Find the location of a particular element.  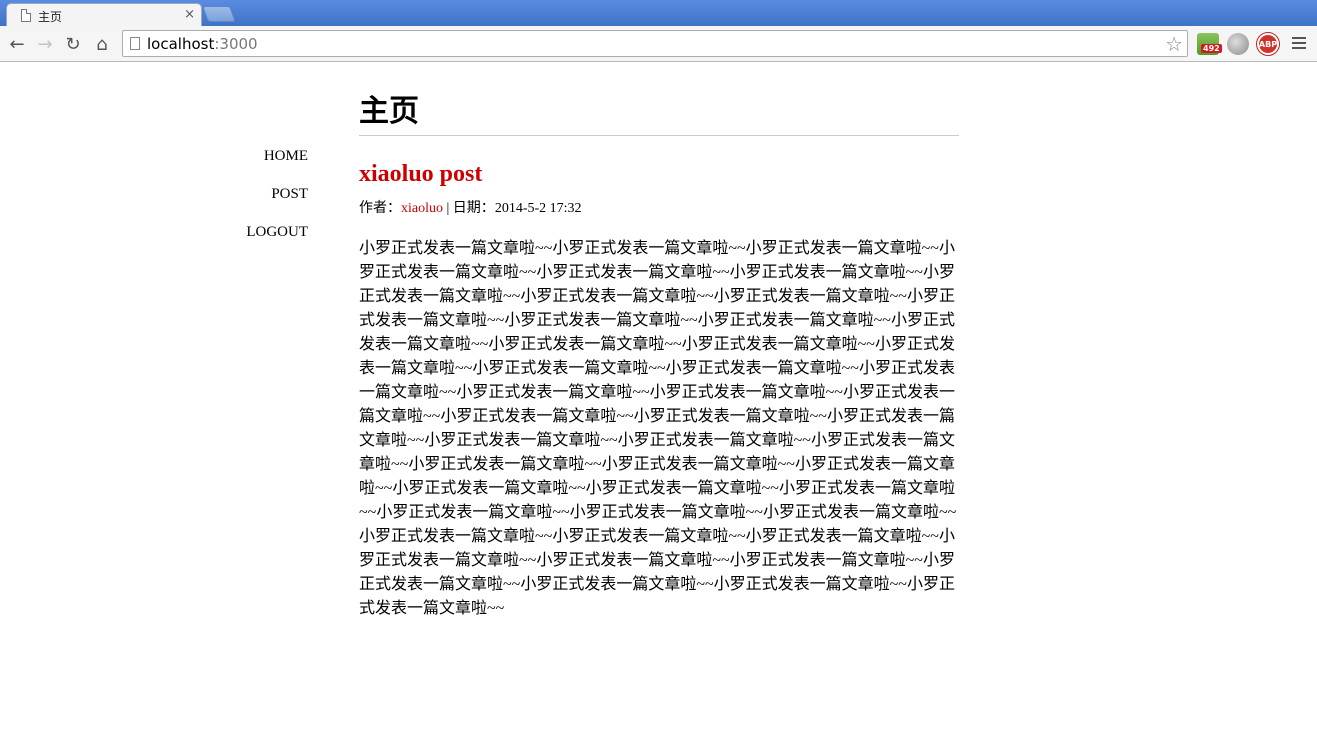

address-bar: localhost:3000 ☆ is located at coordinates (655, 43).